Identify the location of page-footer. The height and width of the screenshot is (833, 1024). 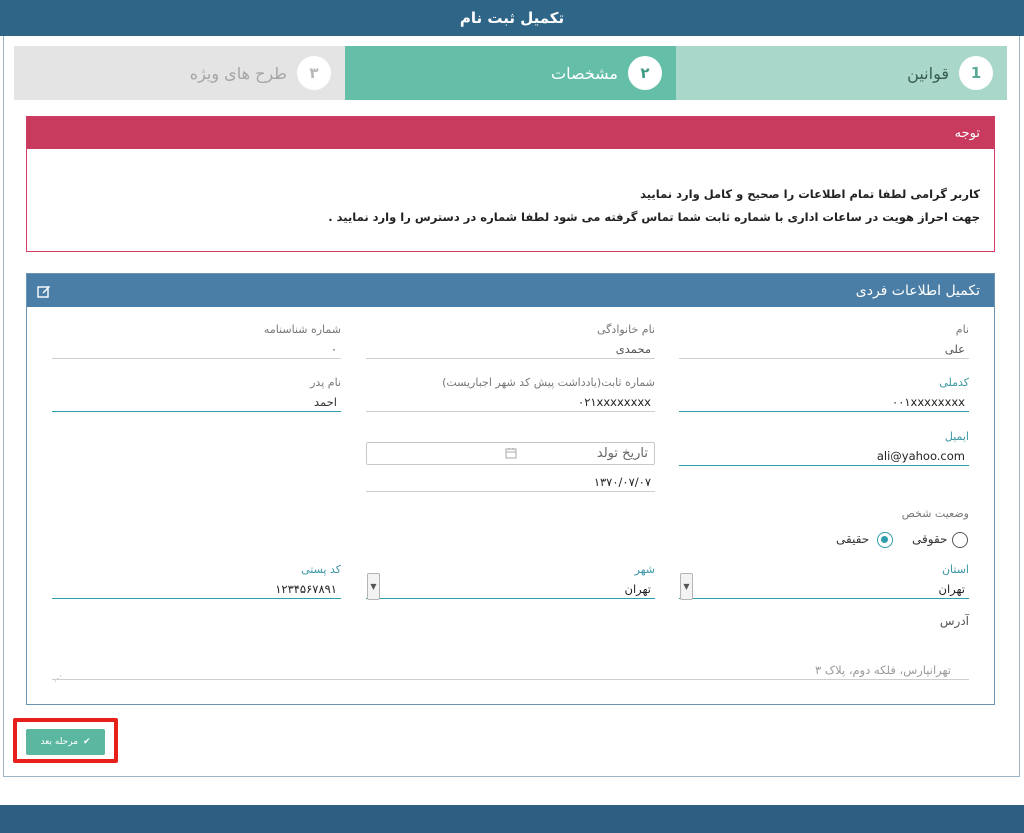
(512, 819).